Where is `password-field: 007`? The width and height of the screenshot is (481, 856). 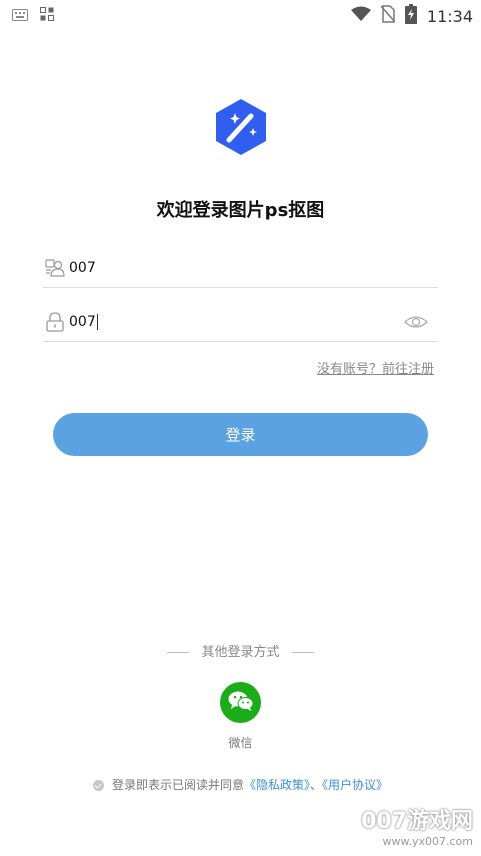
password-field: 007 is located at coordinates (240, 322).